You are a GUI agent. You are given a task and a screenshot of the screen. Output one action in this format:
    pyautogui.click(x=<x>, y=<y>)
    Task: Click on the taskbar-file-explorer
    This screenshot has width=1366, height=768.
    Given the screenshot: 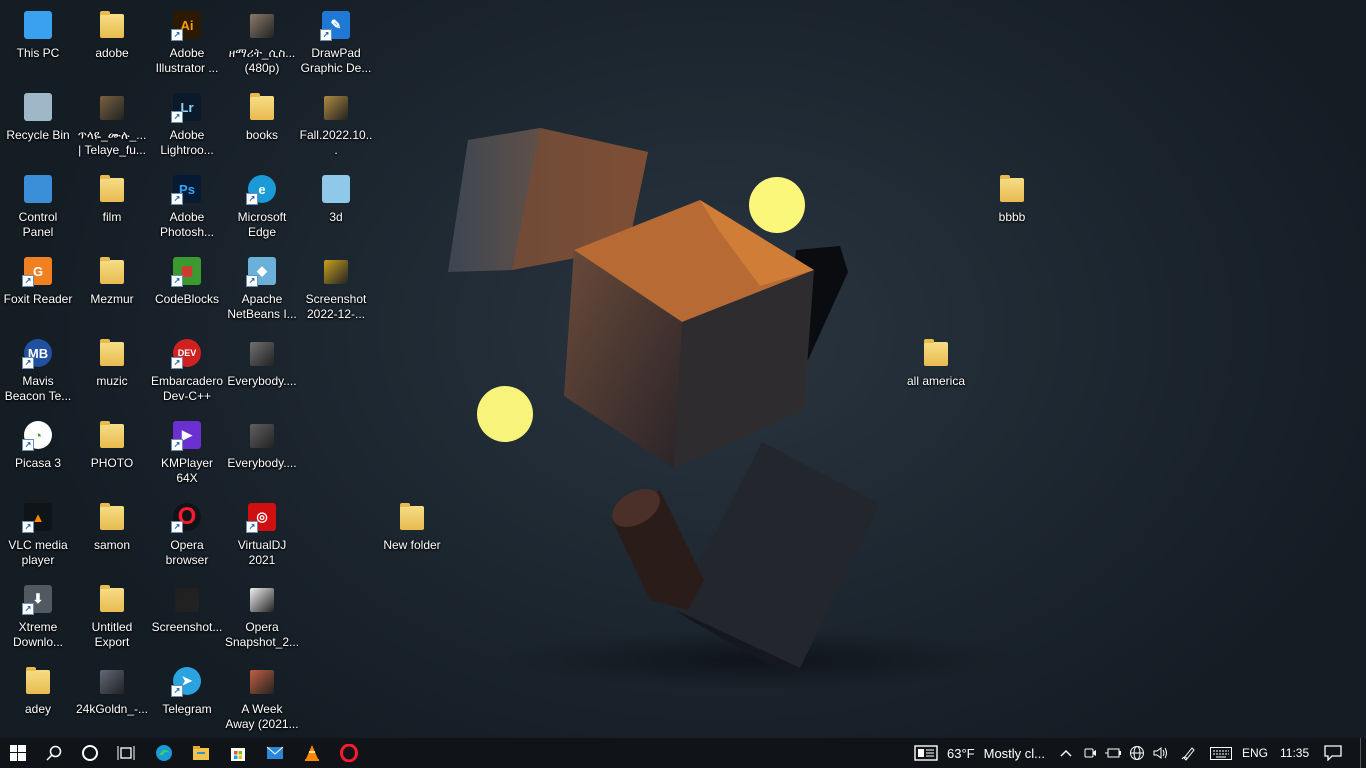 What is the action you would take?
    pyautogui.click(x=201, y=753)
    